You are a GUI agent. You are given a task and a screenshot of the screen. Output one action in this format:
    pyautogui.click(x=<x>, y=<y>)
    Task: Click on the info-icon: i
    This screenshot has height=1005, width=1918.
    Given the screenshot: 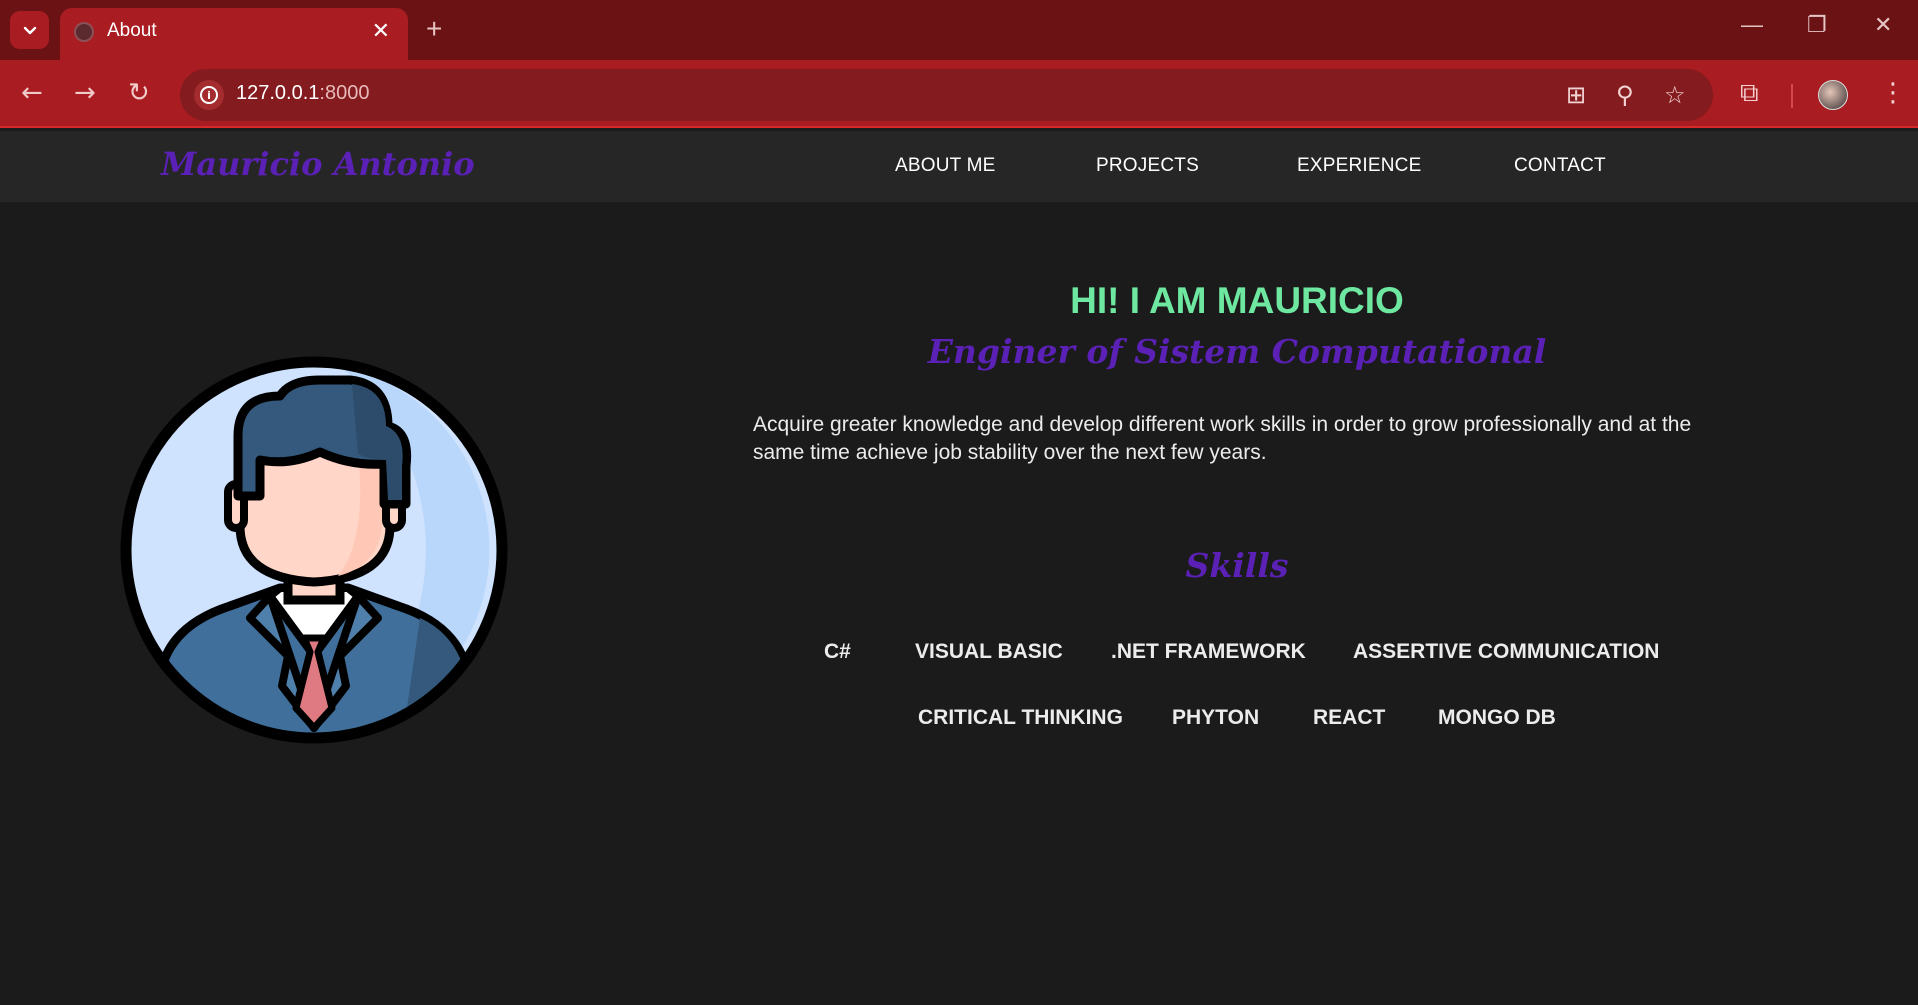 What is the action you would take?
    pyautogui.click(x=209, y=95)
    